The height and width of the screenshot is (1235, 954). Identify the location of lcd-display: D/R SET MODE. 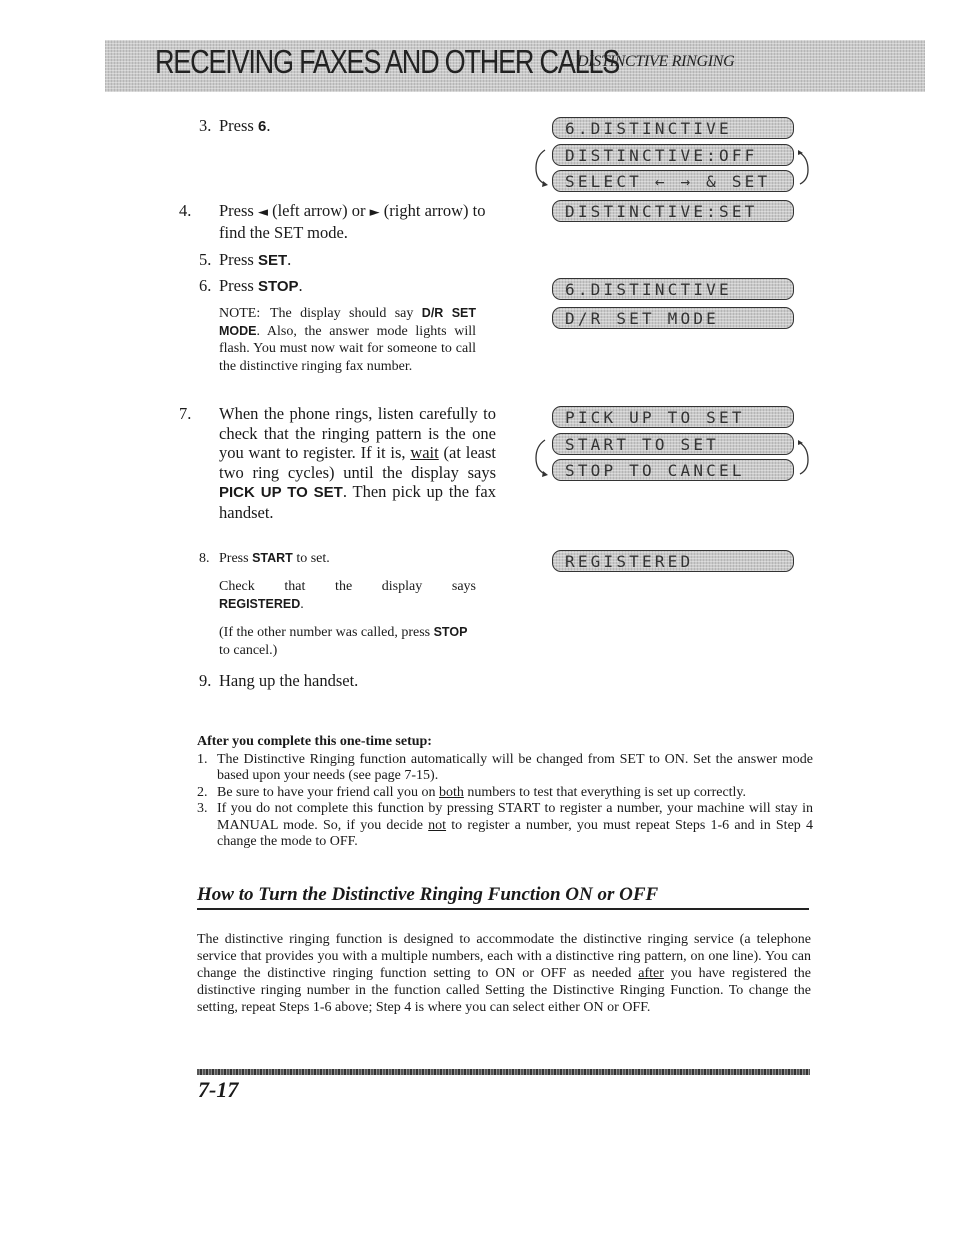
(673, 318).